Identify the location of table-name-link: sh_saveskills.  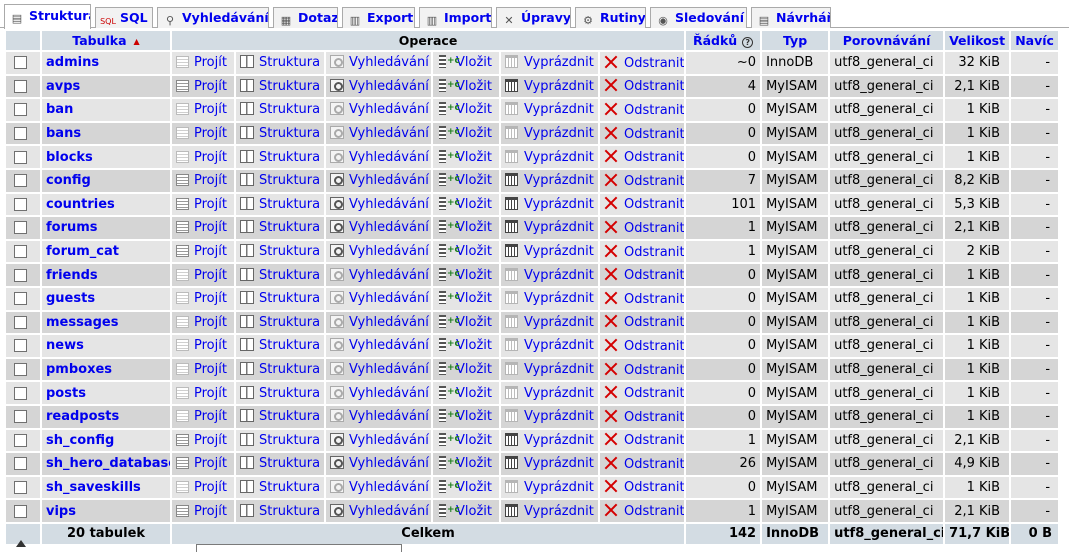
(93, 487).